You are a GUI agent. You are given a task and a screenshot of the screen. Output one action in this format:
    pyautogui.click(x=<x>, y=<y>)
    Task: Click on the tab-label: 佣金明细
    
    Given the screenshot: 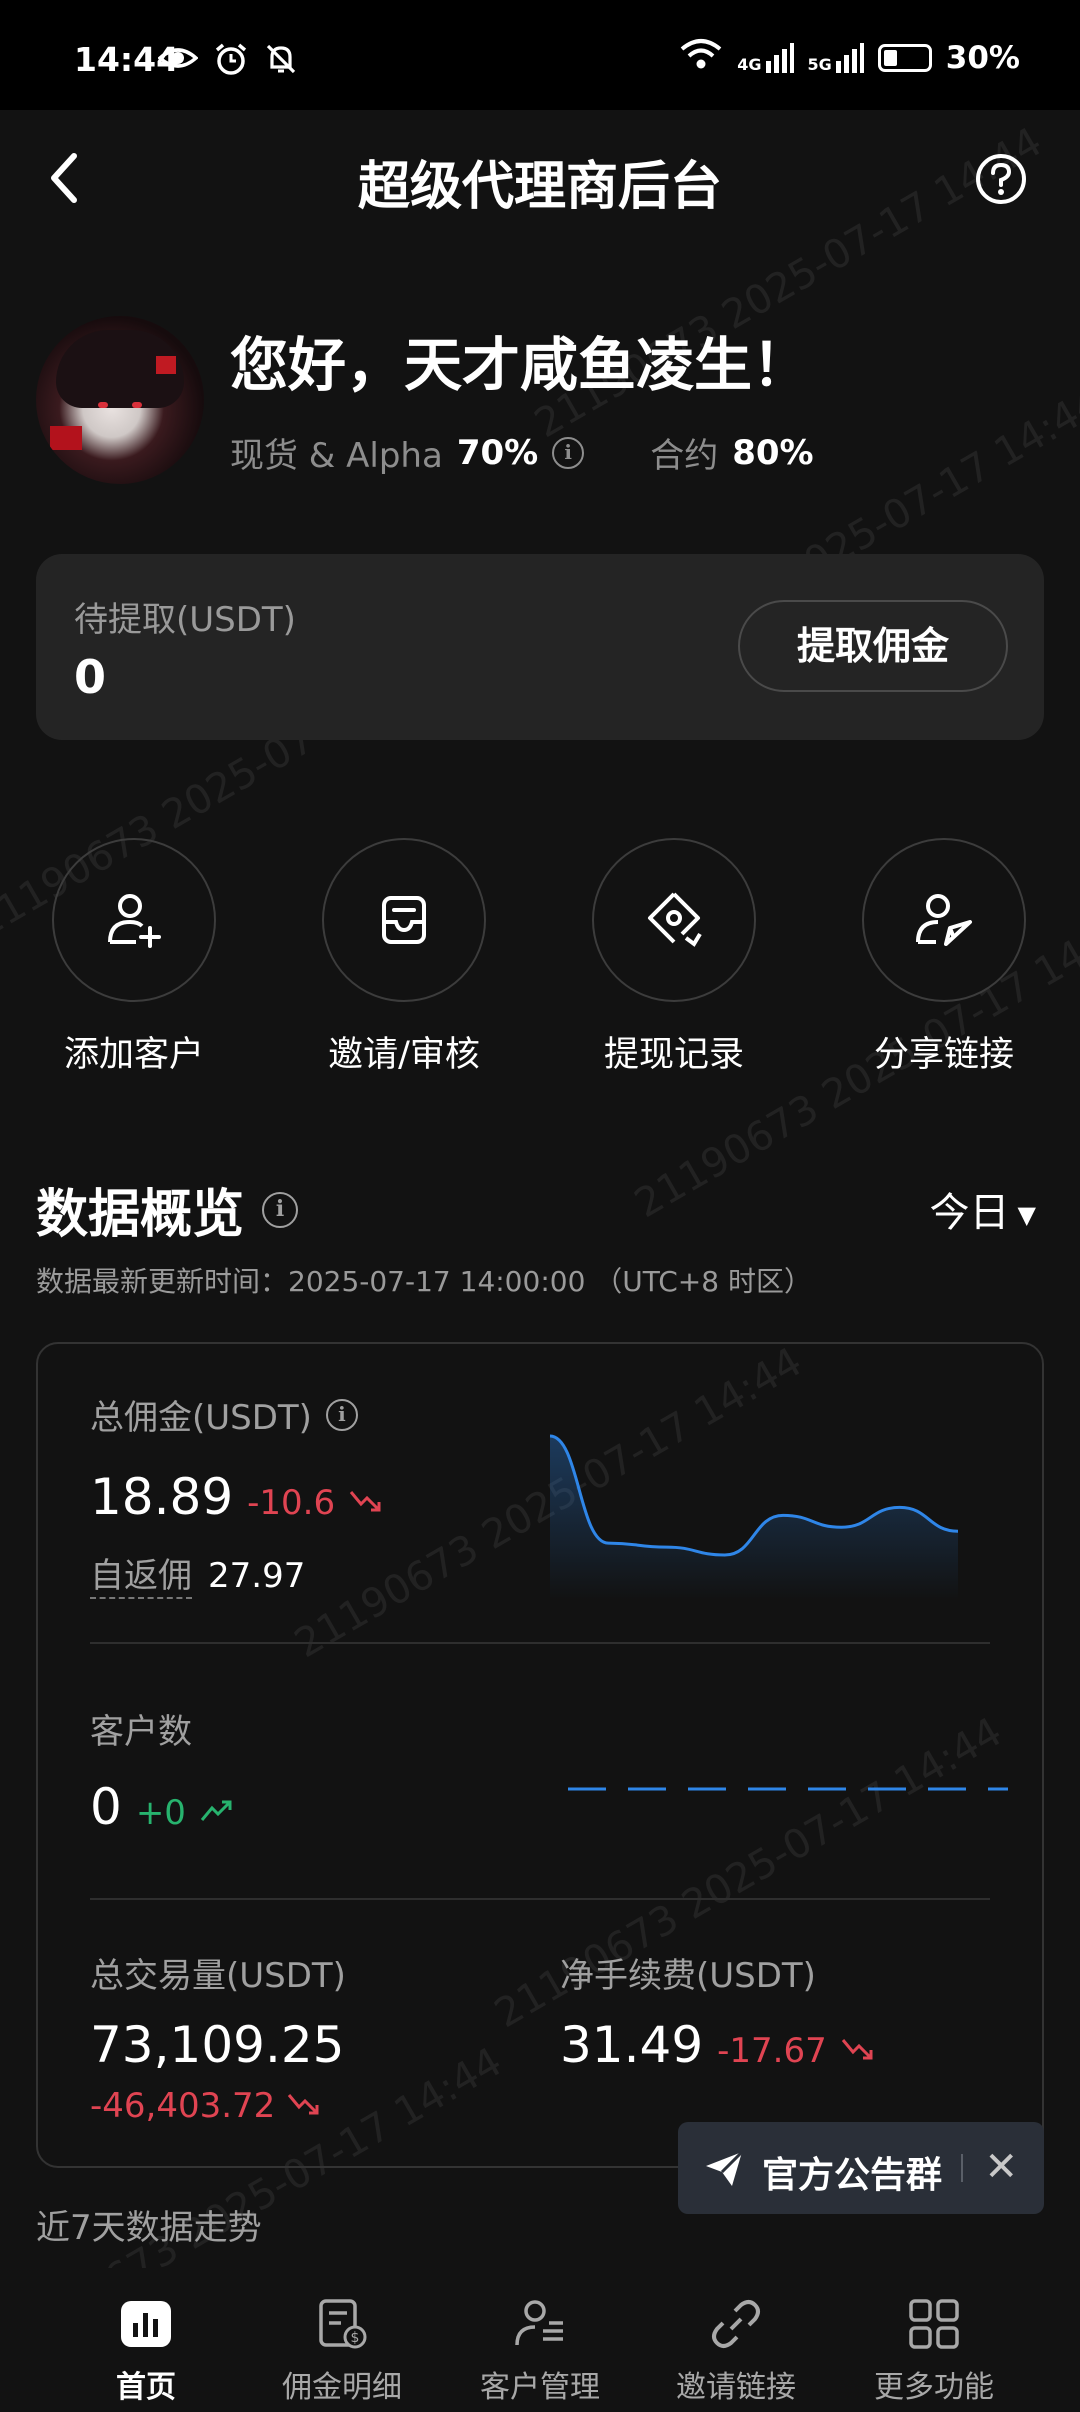 What is the action you would take?
    pyautogui.click(x=342, y=2387)
    